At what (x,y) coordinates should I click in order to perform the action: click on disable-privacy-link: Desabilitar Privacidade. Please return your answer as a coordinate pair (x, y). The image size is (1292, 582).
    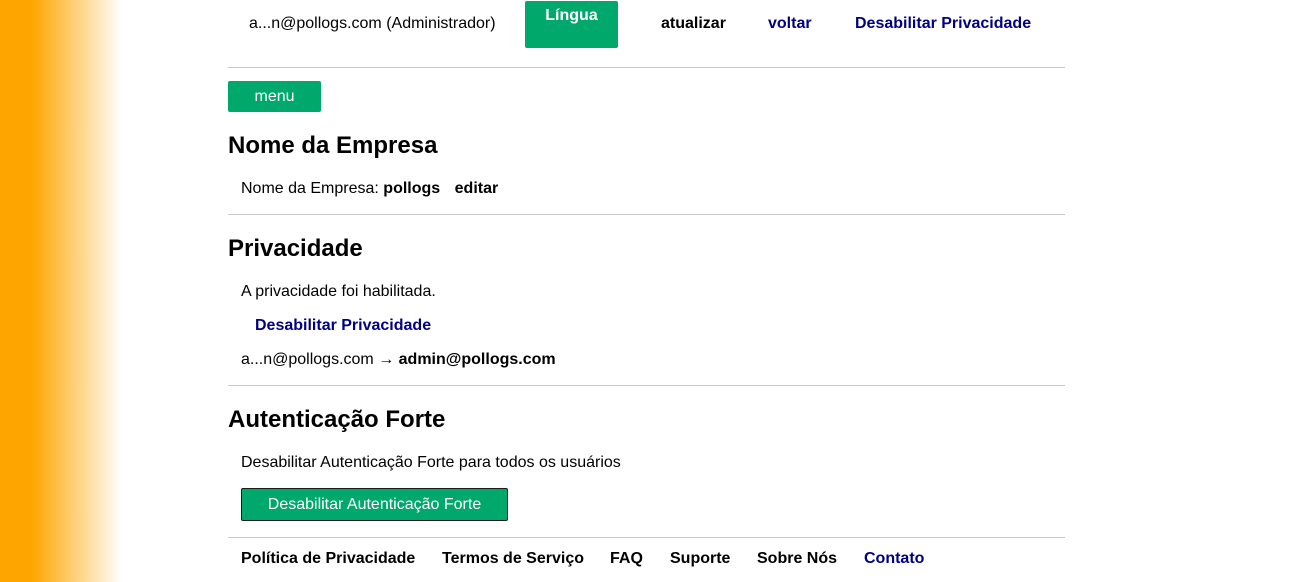
    Looking at the image, I should click on (343, 326).